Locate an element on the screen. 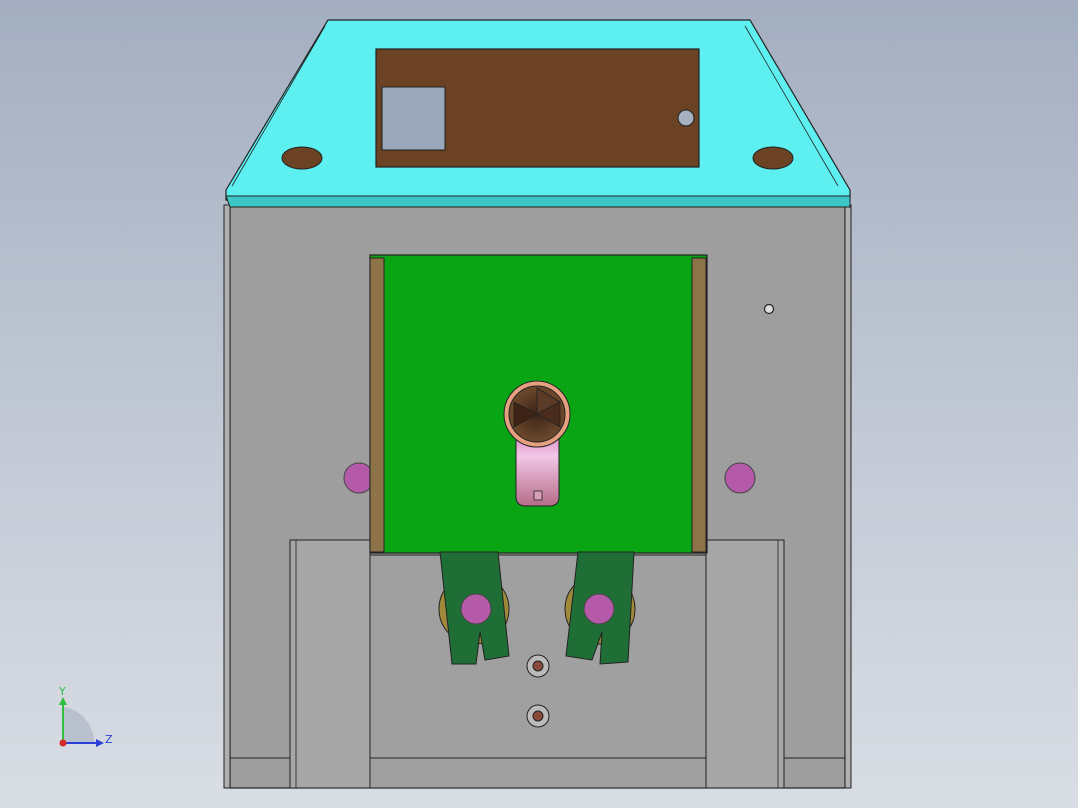 The height and width of the screenshot is (808, 1078). upper-screw is located at coordinates (538, 666).